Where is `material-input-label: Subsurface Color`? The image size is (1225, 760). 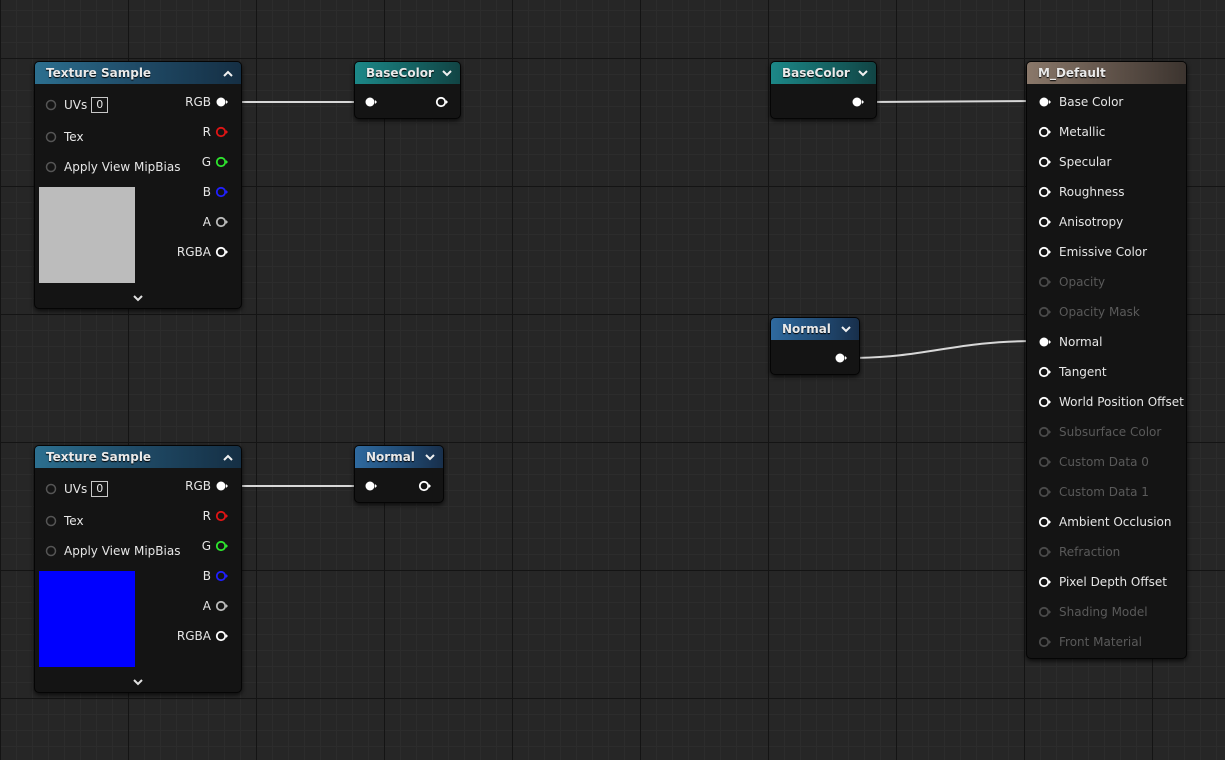
material-input-label: Subsurface Color is located at coordinates (1110, 432).